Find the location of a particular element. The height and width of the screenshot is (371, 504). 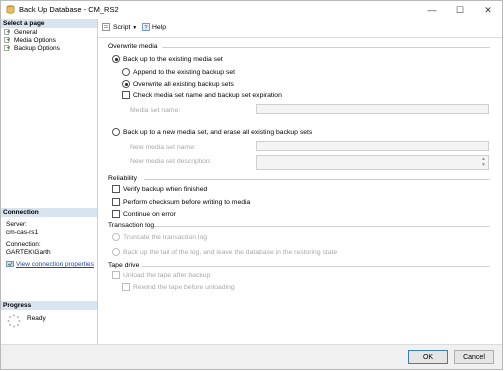

truncate-log-radio: Truncate the transaction log is located at coordinates (159, 237).